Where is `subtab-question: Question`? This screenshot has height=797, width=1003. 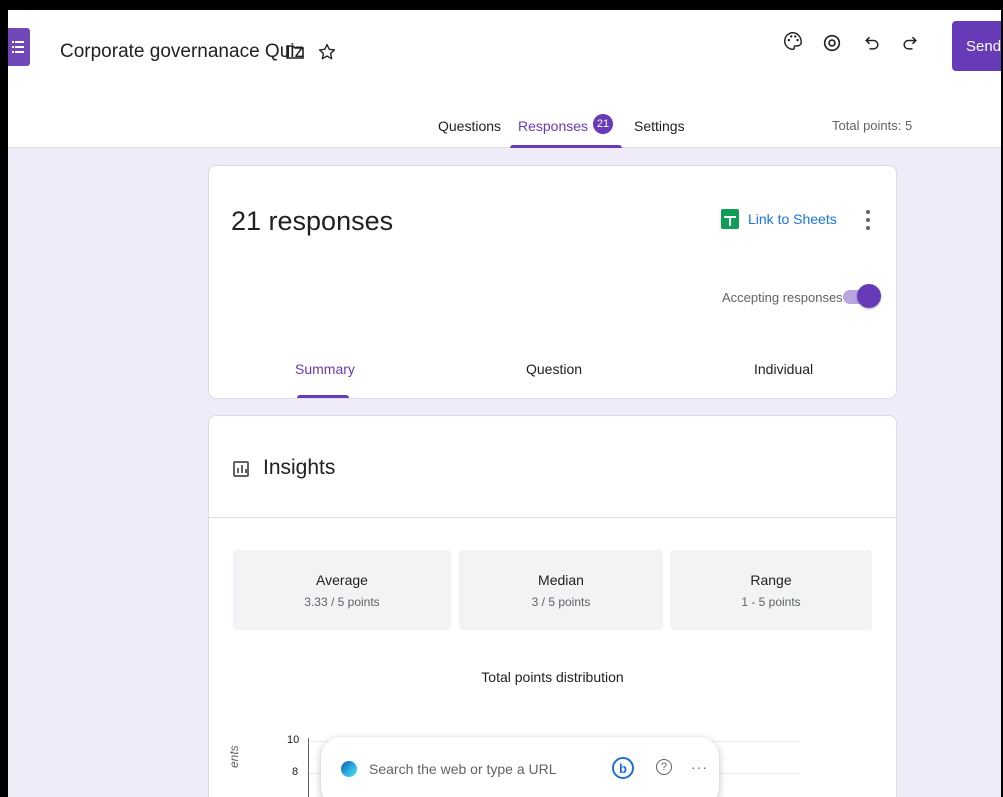
subtab-question: Question is located at coordinates (554, 369).